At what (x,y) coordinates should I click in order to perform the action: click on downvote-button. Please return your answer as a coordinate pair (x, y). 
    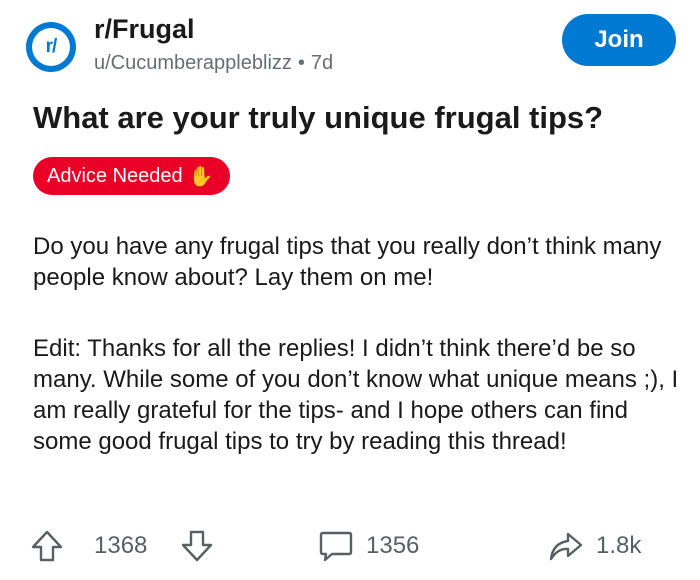
    Looking at the image, I should click on (197, 546).